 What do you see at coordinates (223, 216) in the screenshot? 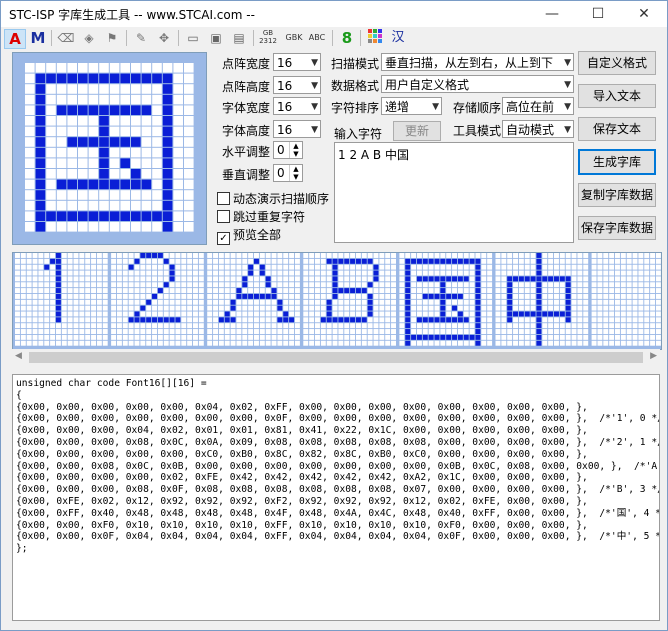
I see `checkbox-box` at bounding box center [223, 216].